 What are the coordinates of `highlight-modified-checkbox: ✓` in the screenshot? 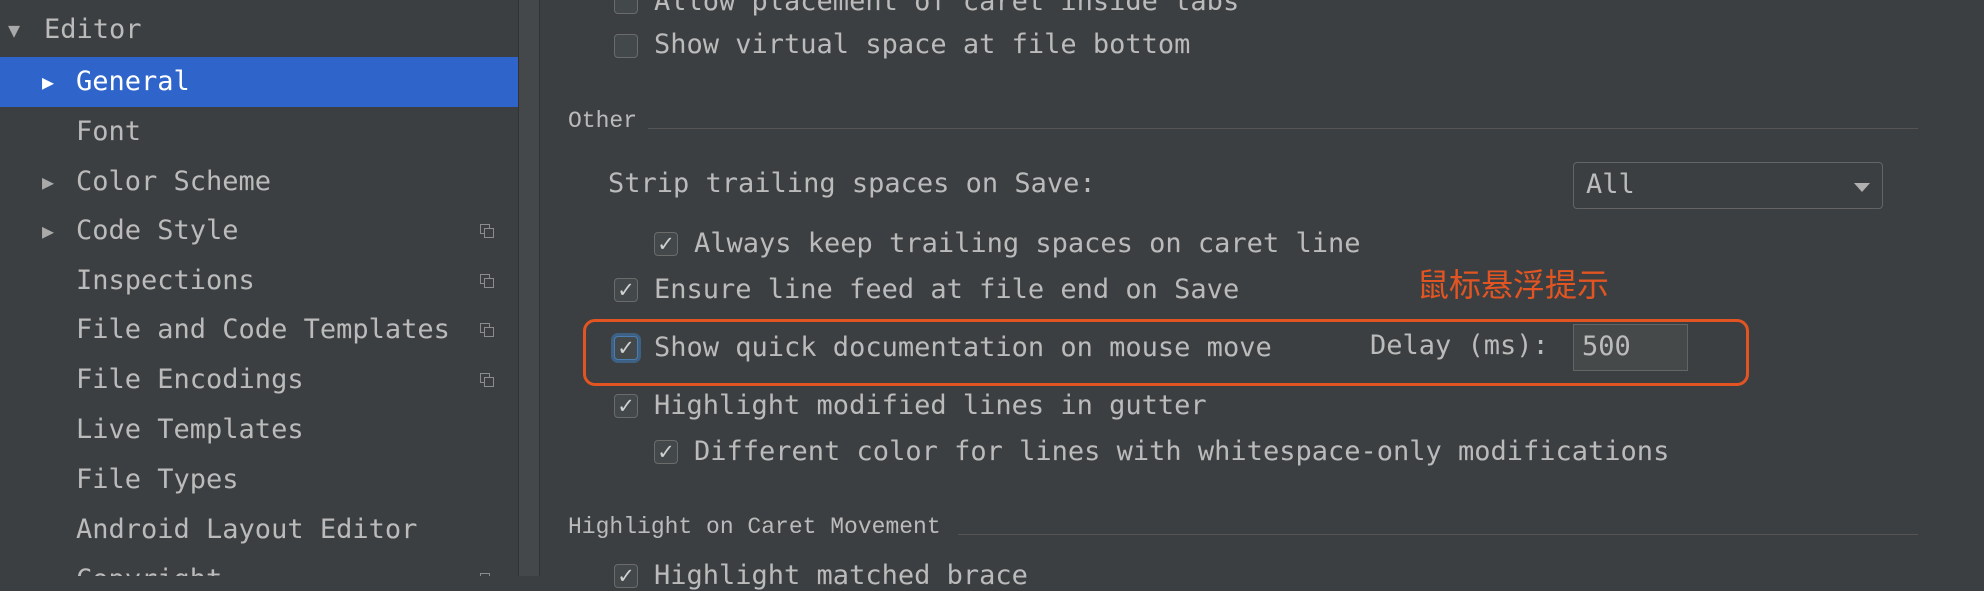 It's located at (626, 406).